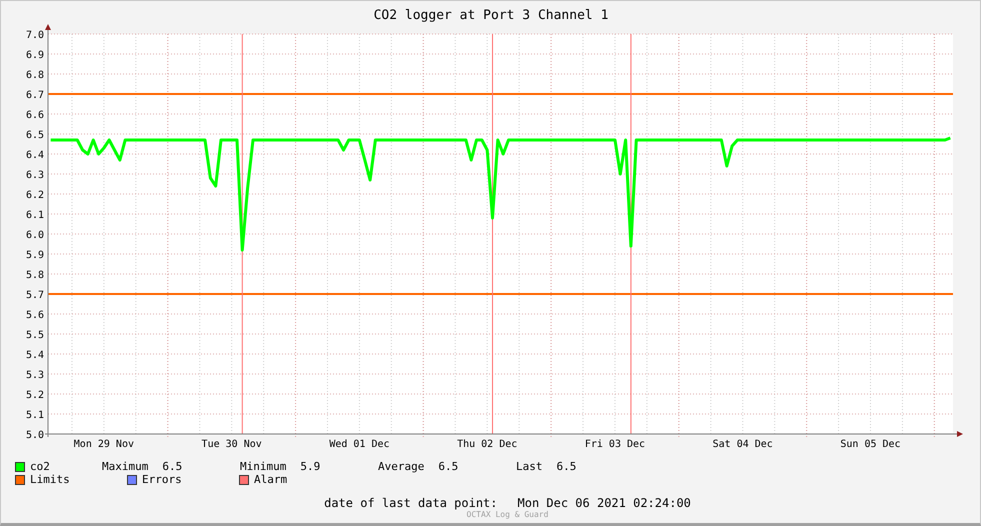  I want to click on y-tick-label: 6.4, so click(35, 155).